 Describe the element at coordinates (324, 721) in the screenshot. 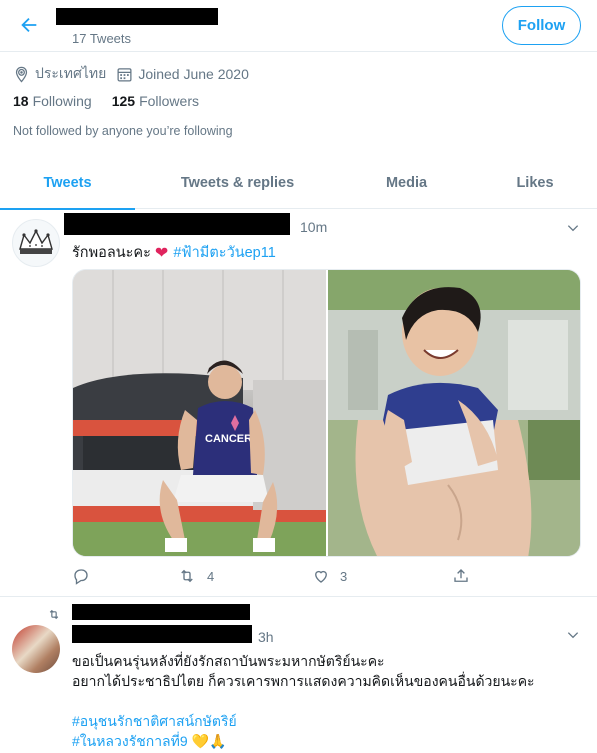

I see `hashtag-link: #อนุชนรักชาติศาสน์กษัตริย์` at that location.